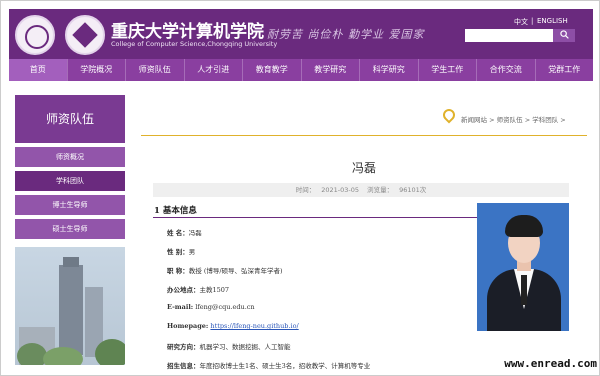  What do you see at coordinates (70, 306) in the screenshot?
I see `campus-building-photo` at bounding box center [70, 306].